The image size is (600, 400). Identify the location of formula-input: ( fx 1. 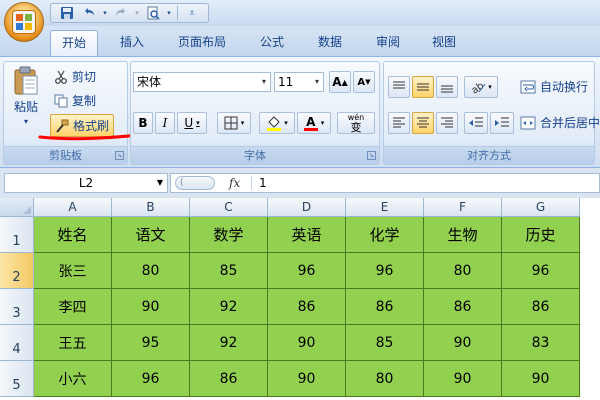
(385, 183).